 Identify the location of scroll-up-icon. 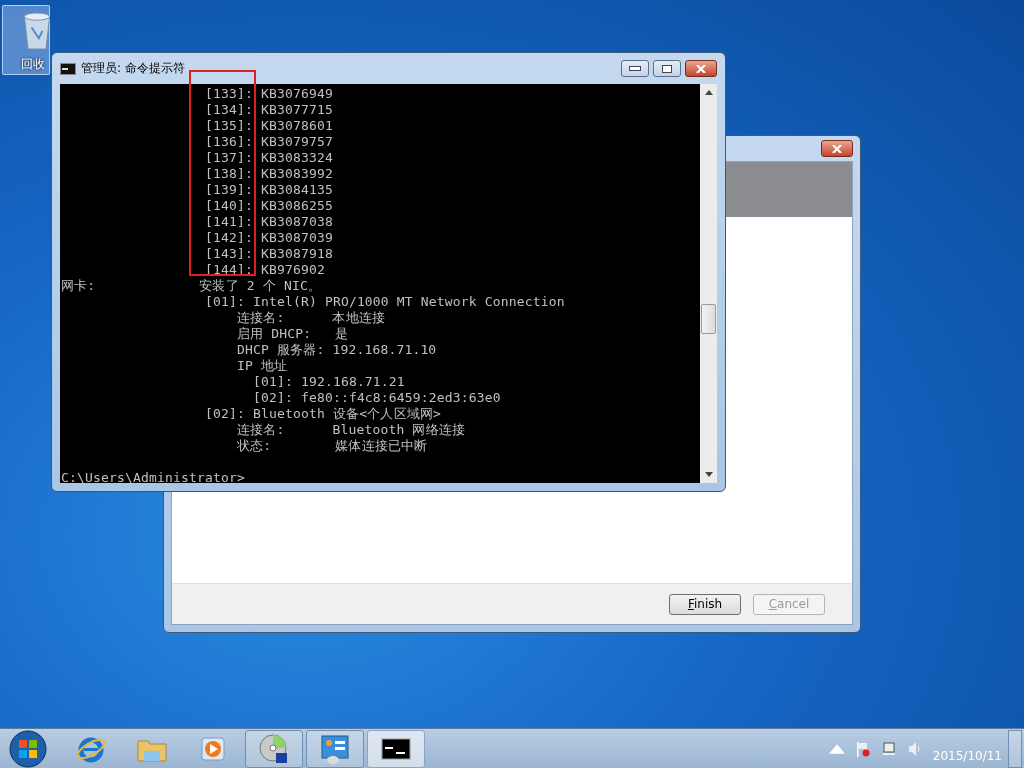
(708, 92).